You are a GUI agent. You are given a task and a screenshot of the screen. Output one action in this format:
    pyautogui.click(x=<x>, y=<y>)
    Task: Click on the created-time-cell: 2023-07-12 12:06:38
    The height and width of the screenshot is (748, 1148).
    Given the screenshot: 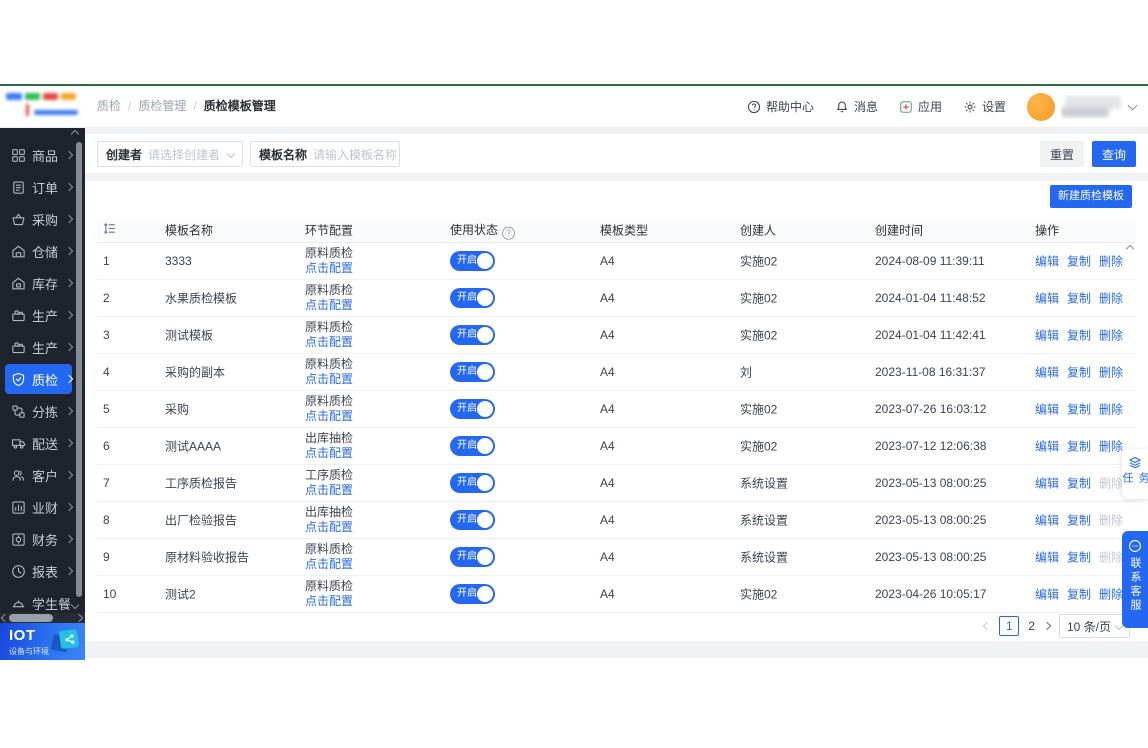 What is the action you would take?
    pyautogui.click(x=931, y=446)
    